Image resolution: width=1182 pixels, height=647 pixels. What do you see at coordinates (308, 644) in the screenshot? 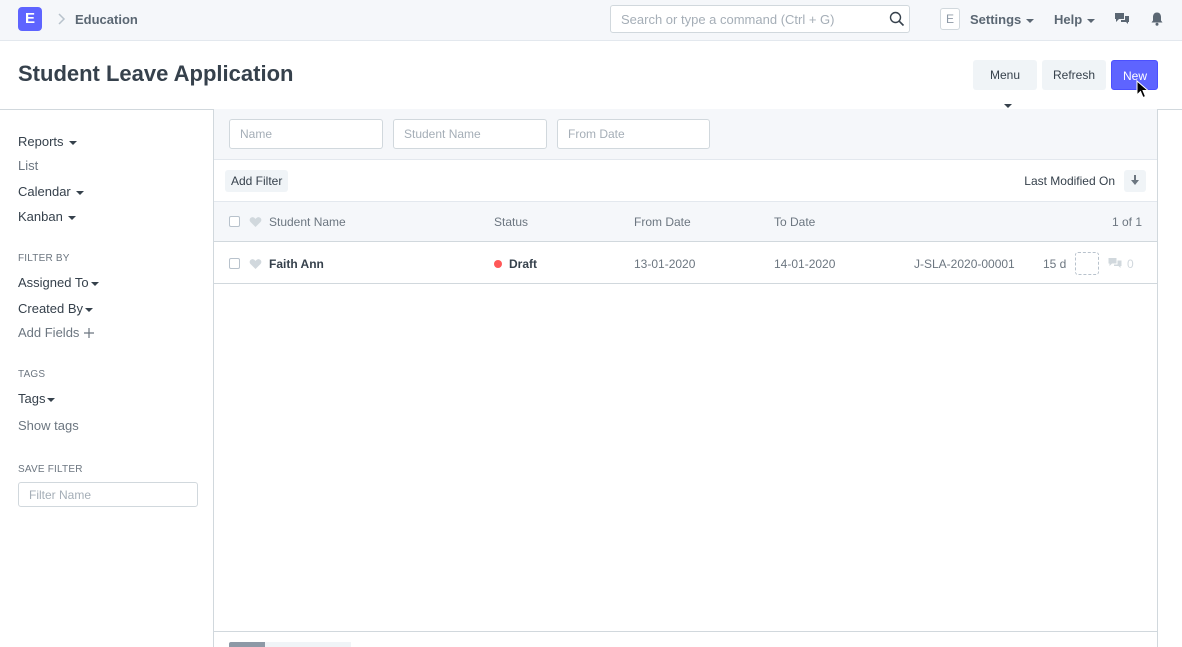
I see `paging-button-group` at bounding box center [308, 644].